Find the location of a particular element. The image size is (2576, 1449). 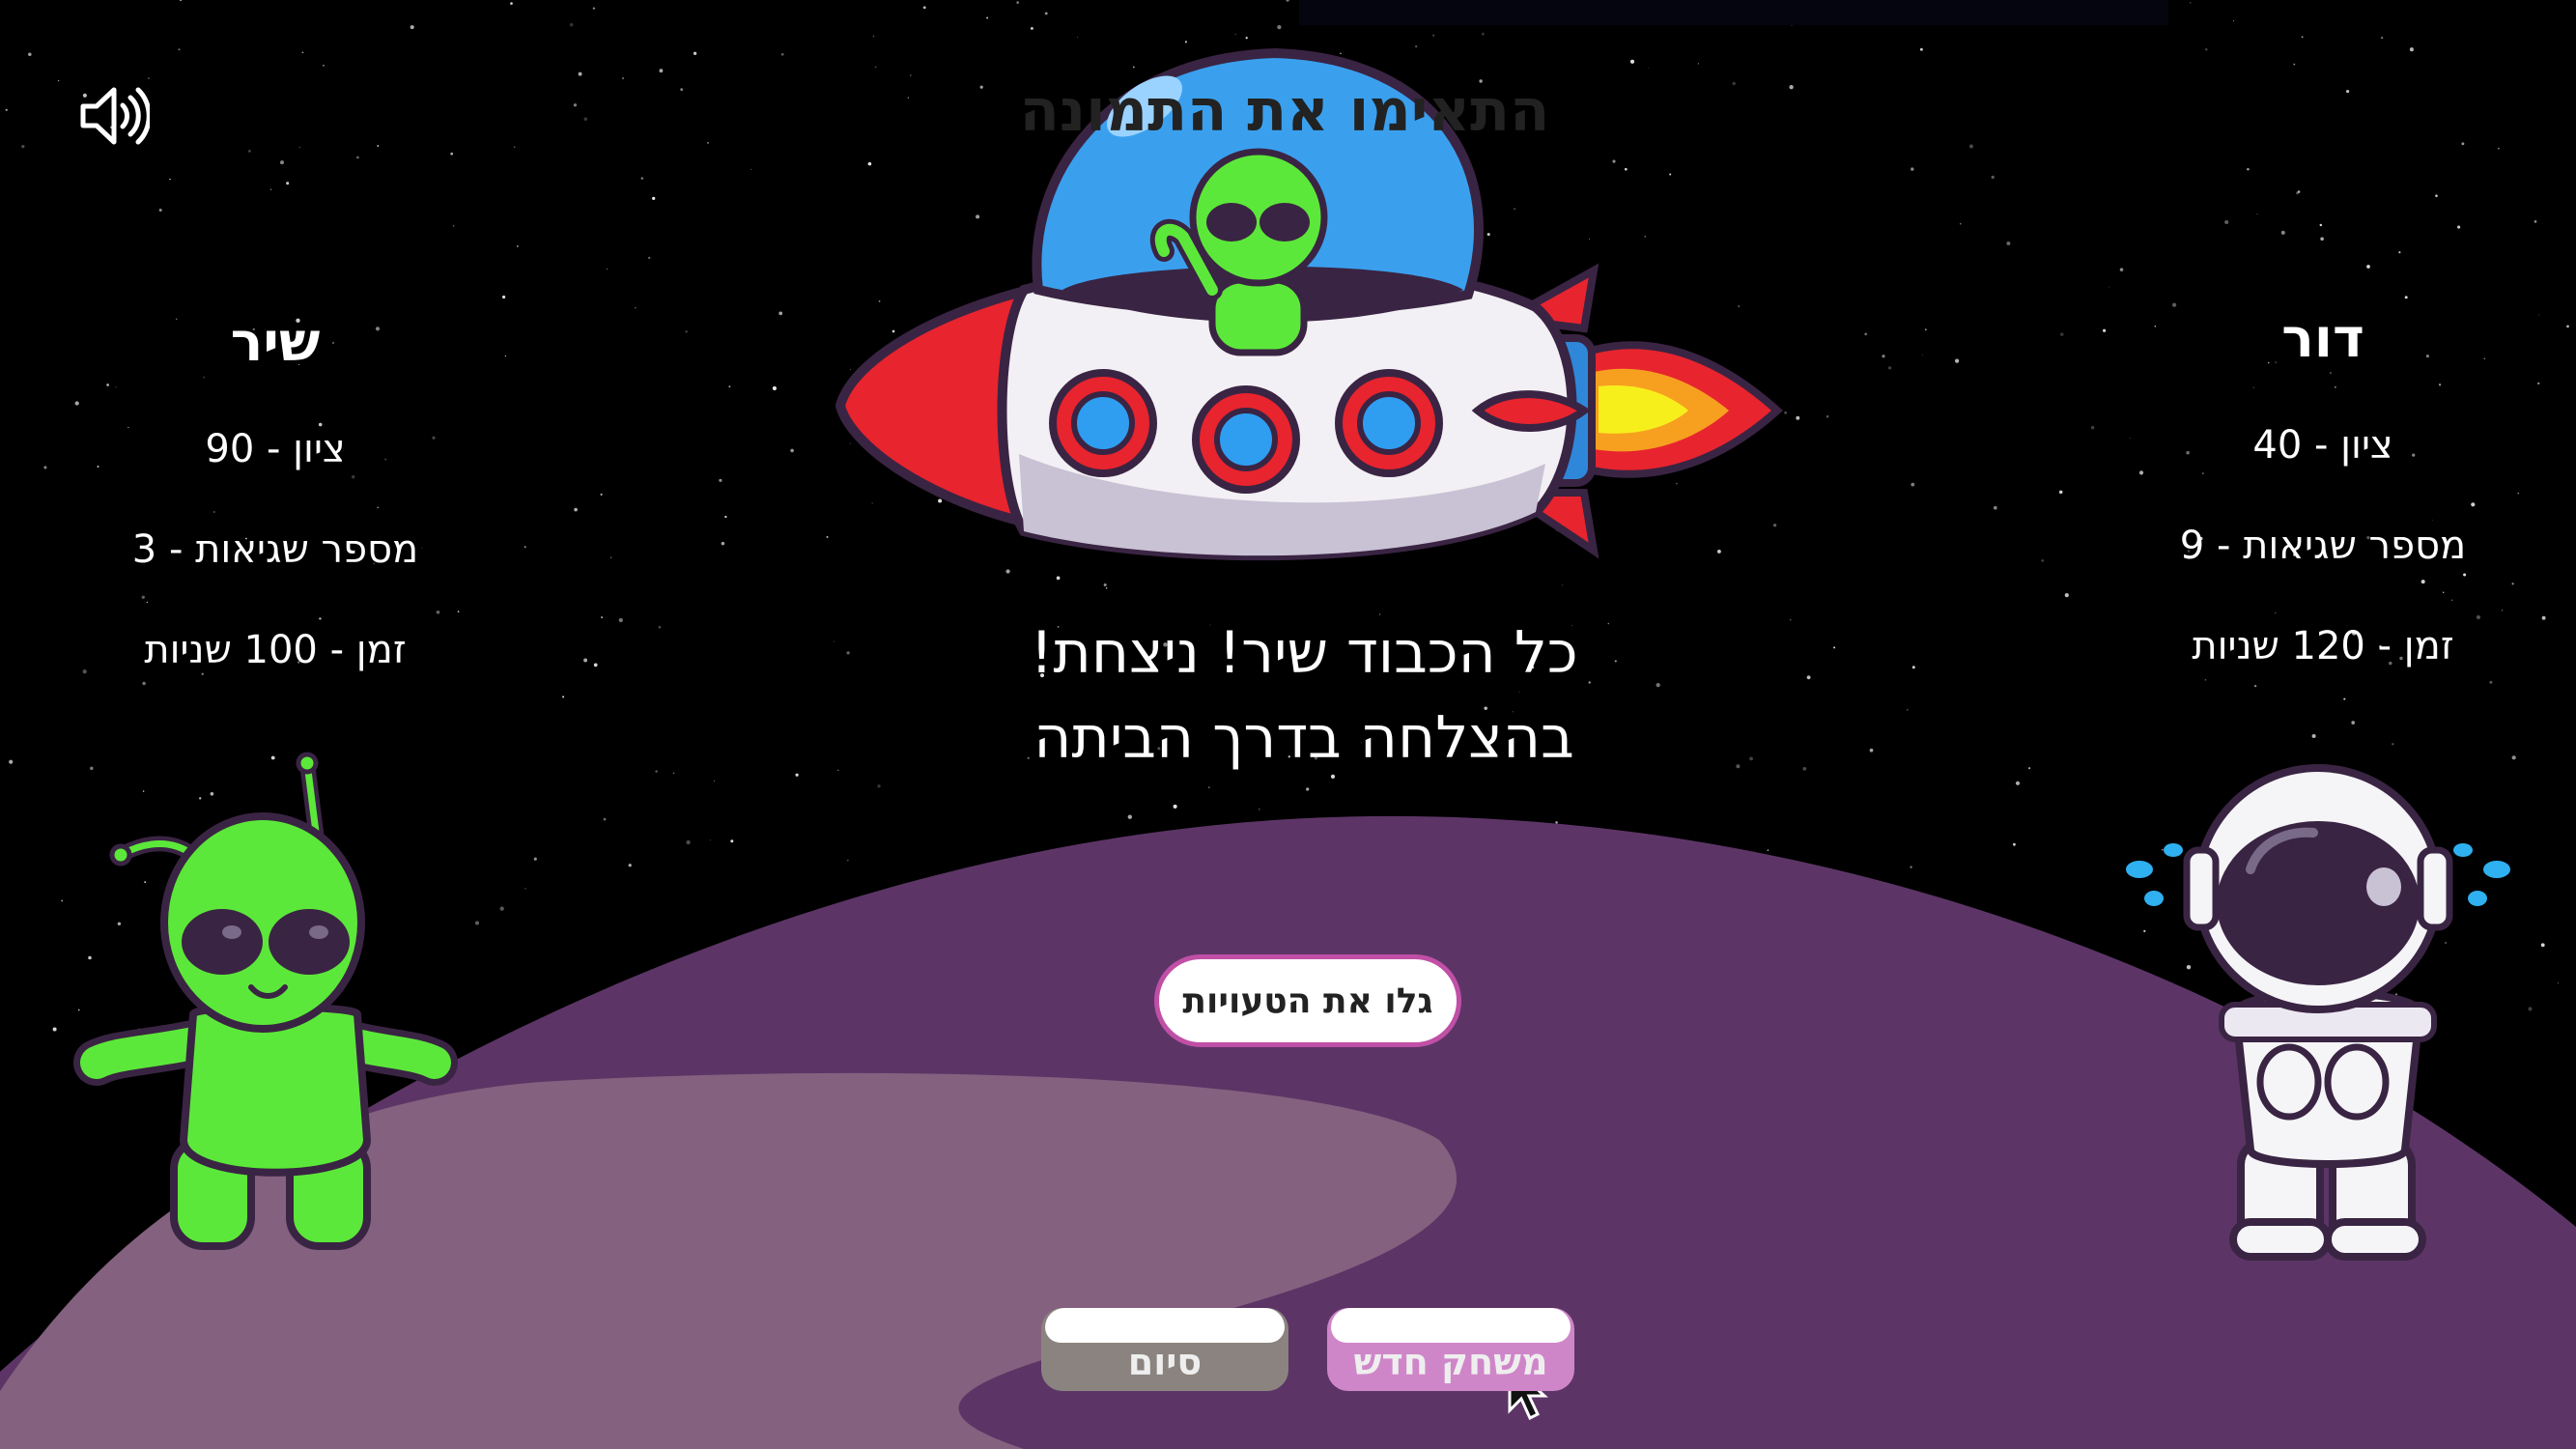

sound-toggle-button is located at coordinates (114, 116).